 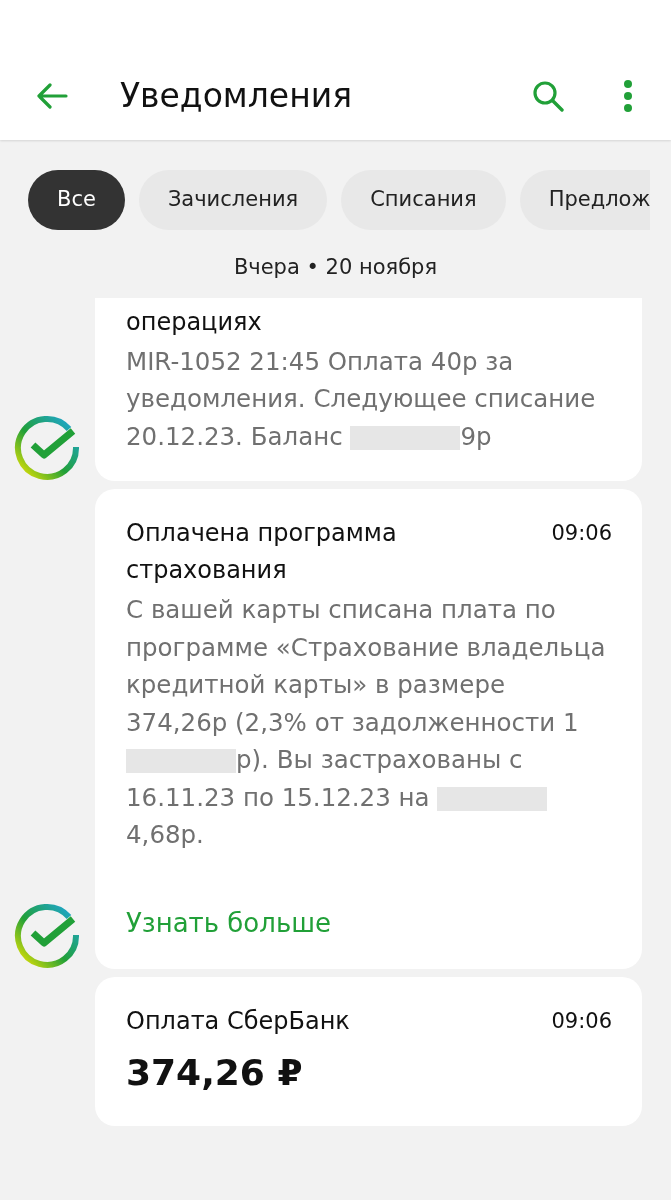 What do you see at coordinates (262, 552) in the screenshot?
I see `notification-title: Оплачена программа страхования` at bounding box center [262, 552].